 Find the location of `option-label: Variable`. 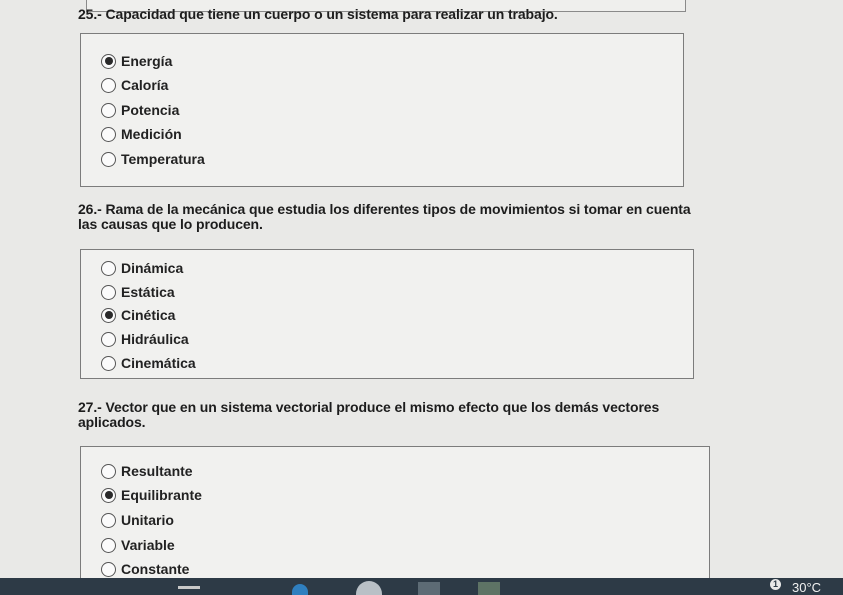

option-label: Variable is located at coordinates (148, 545).